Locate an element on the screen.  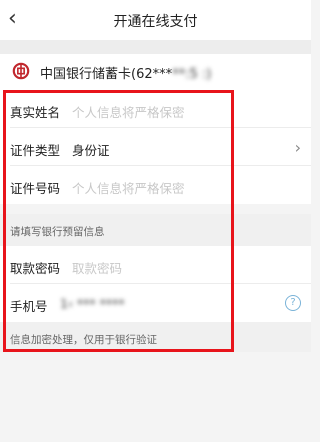
help-icon: ? is located at coordinates (293, 303).